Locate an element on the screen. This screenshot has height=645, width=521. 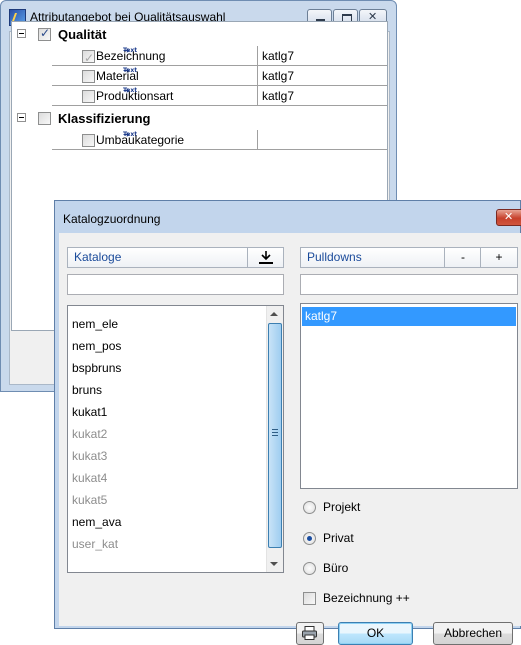
scroll-down-icon is located at coordinates (274, 564).